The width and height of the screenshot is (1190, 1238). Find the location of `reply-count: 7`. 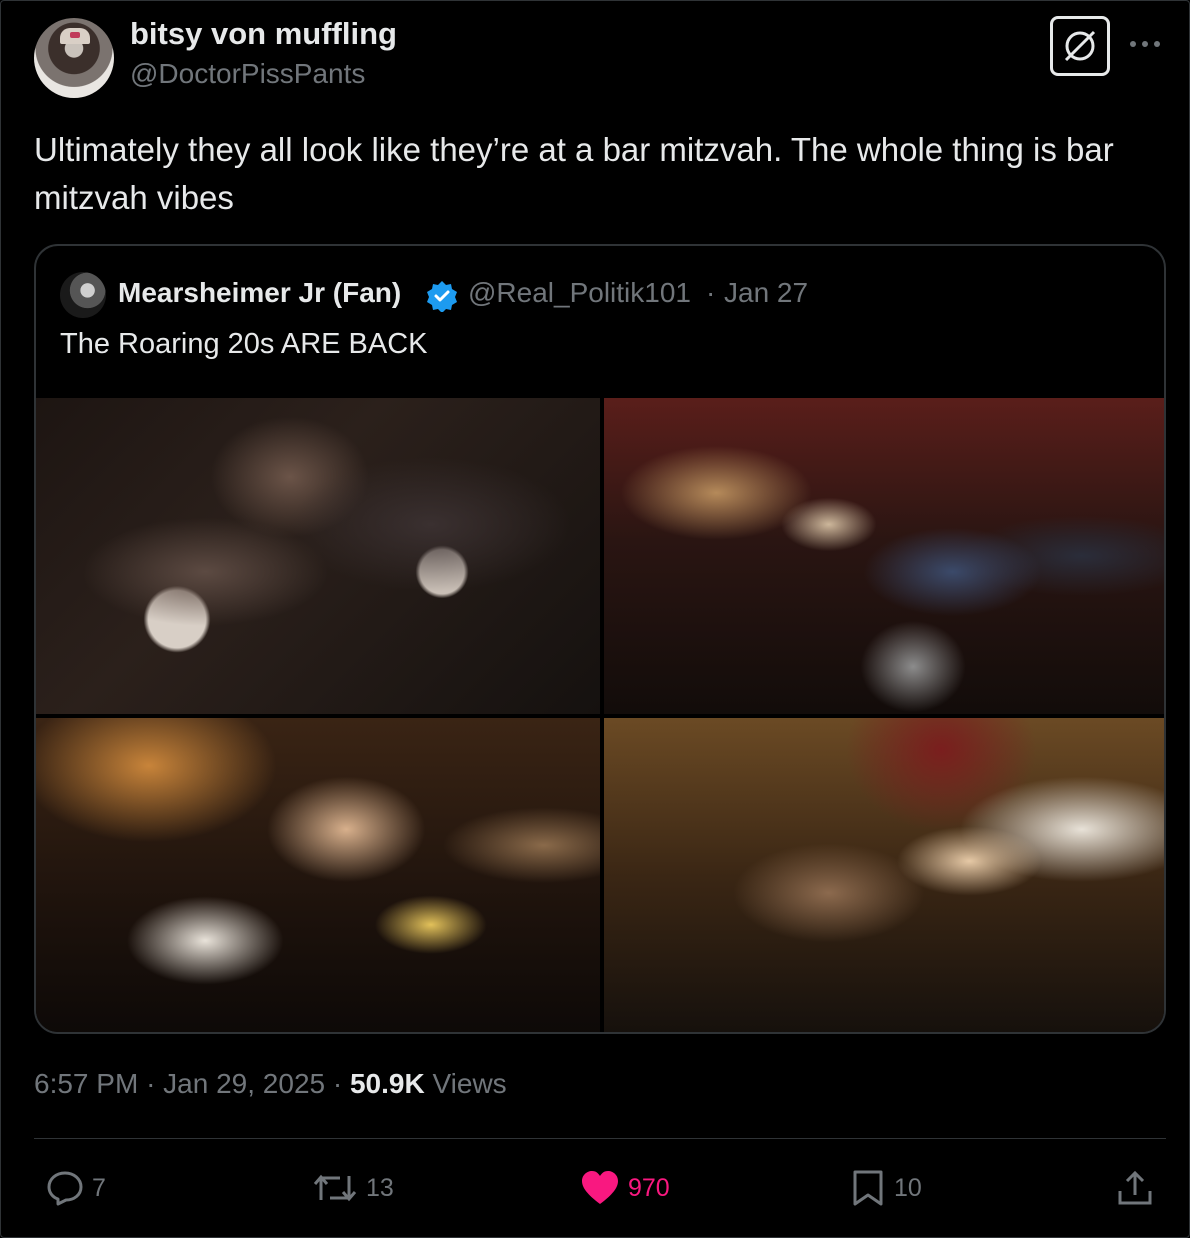

reply-count: 7 is located at coordinates (99, 1187).